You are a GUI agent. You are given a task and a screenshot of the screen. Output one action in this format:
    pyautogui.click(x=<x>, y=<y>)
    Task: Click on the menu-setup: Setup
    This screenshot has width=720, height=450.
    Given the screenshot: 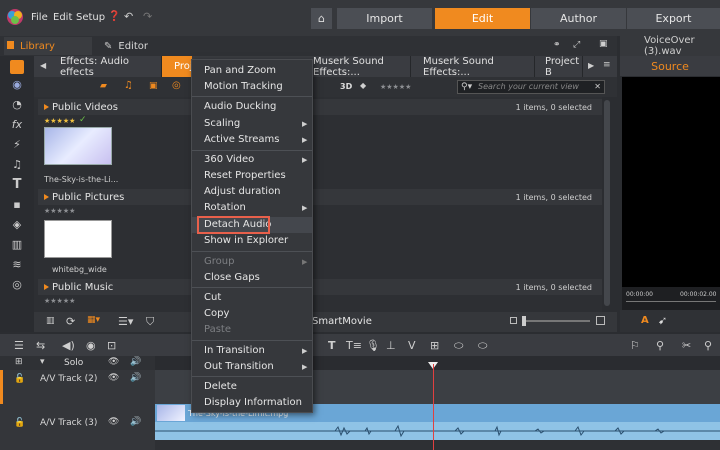 What is the action you would take?
    pyautogui.click(x=90, y=17)
    